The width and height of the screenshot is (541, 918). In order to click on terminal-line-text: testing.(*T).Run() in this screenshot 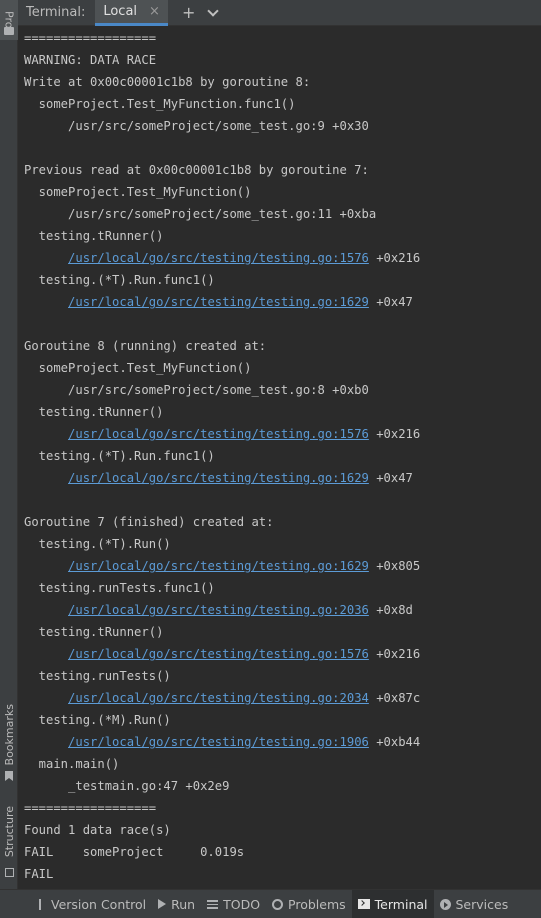, I will do `click(97, 544)`.